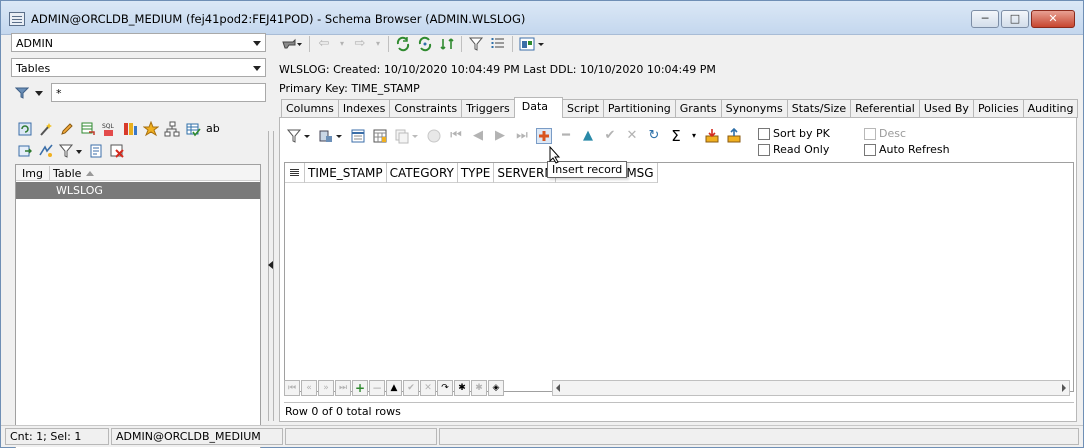 This screenshot has height=448, width=1084. What do you see at coordinates (754, 108) in the screenshot?
I see `tab-synonyms: Synonyms` at bounding box center [754, 108].